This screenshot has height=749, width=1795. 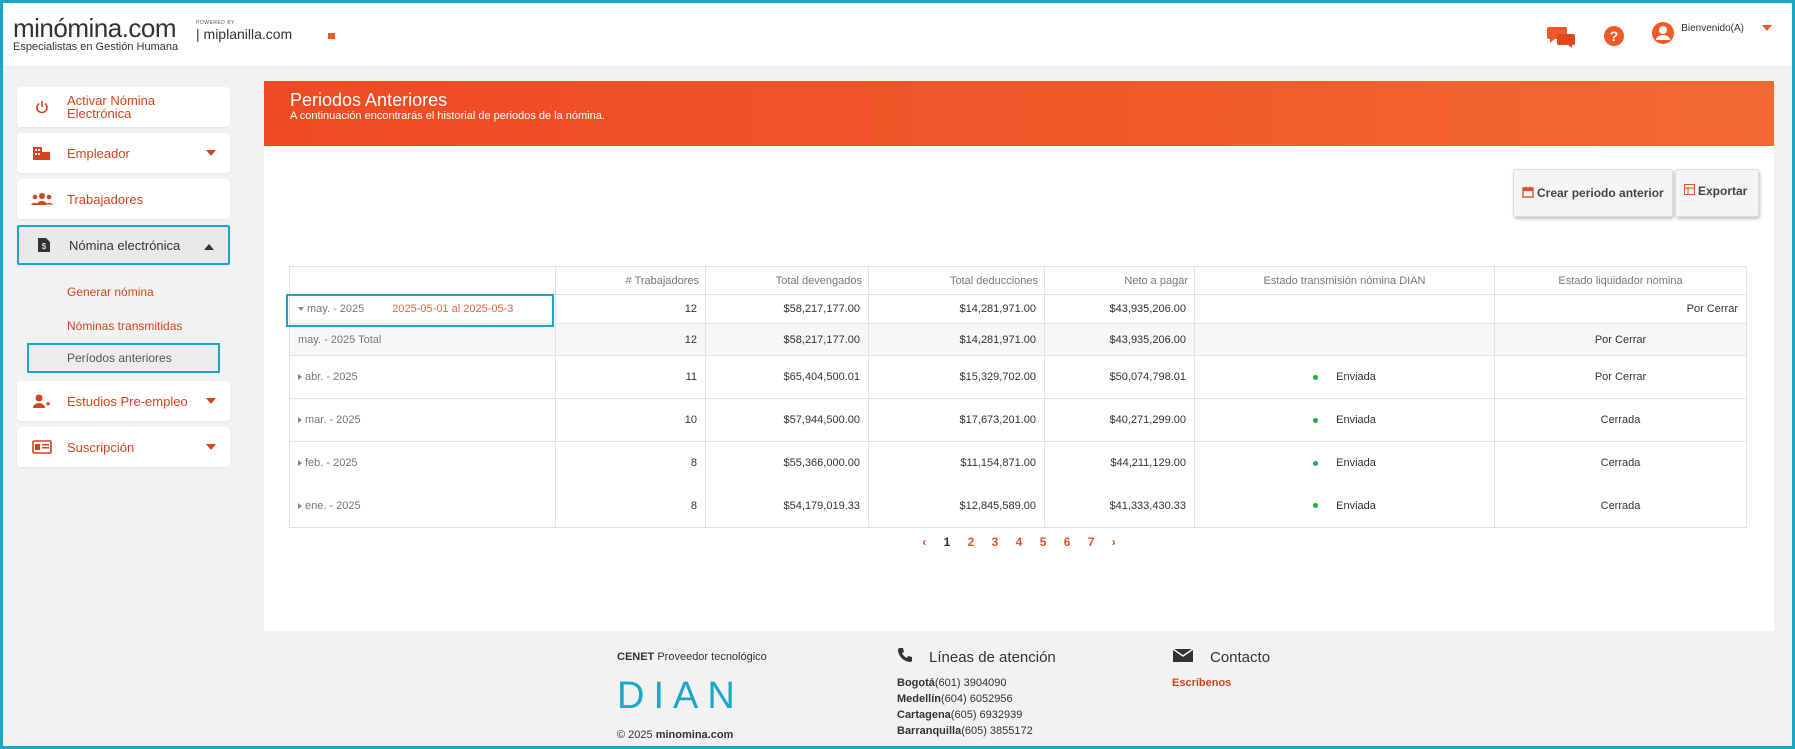 I want to click on help-icon: ?, so click(x=1614, y=36).